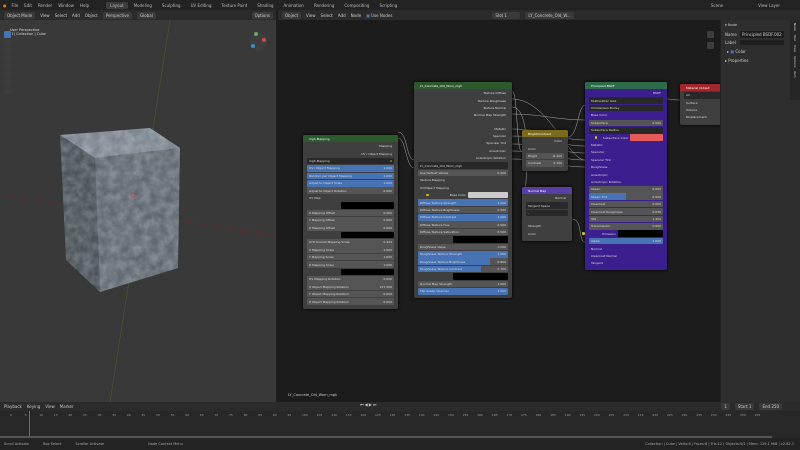 This screenshot has width=800, height=450. What do you see at coordinates (29, 424) in the screenshot?
I see `playhead` at bounding box center [29, 424].